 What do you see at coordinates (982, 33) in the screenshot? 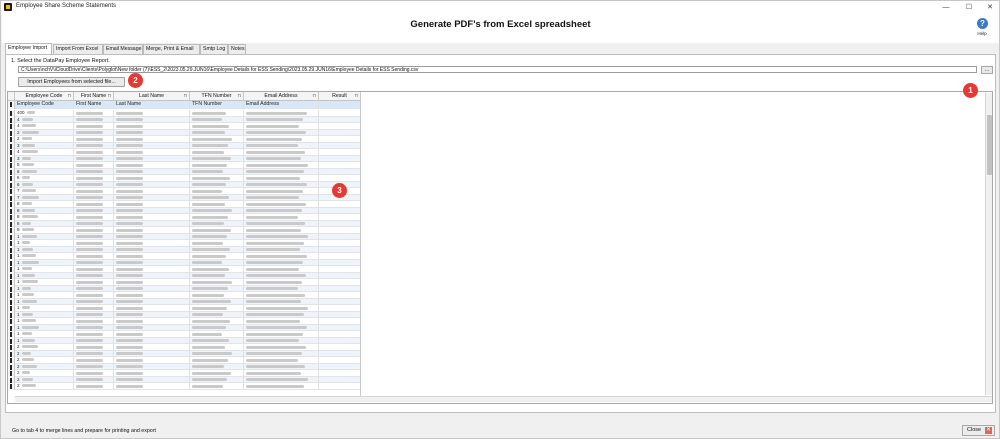
I see `help-label: Help` at bounding box center [982, 33].